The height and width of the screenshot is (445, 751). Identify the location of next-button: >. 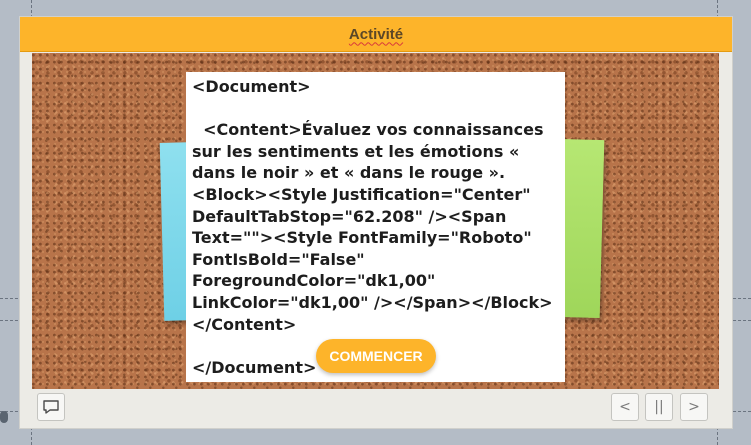
(694, 407).